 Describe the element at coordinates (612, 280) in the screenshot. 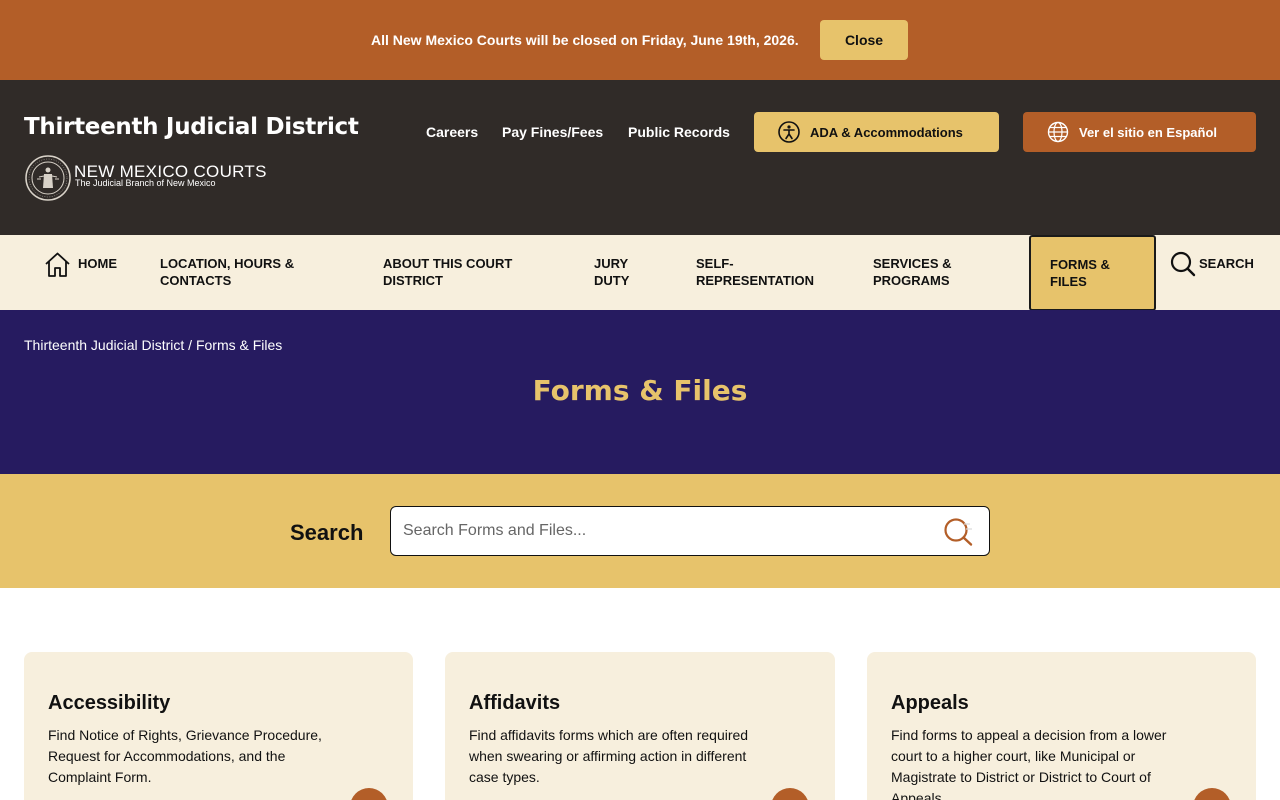

I see `nav-jury-line2: DUTY` at that location.